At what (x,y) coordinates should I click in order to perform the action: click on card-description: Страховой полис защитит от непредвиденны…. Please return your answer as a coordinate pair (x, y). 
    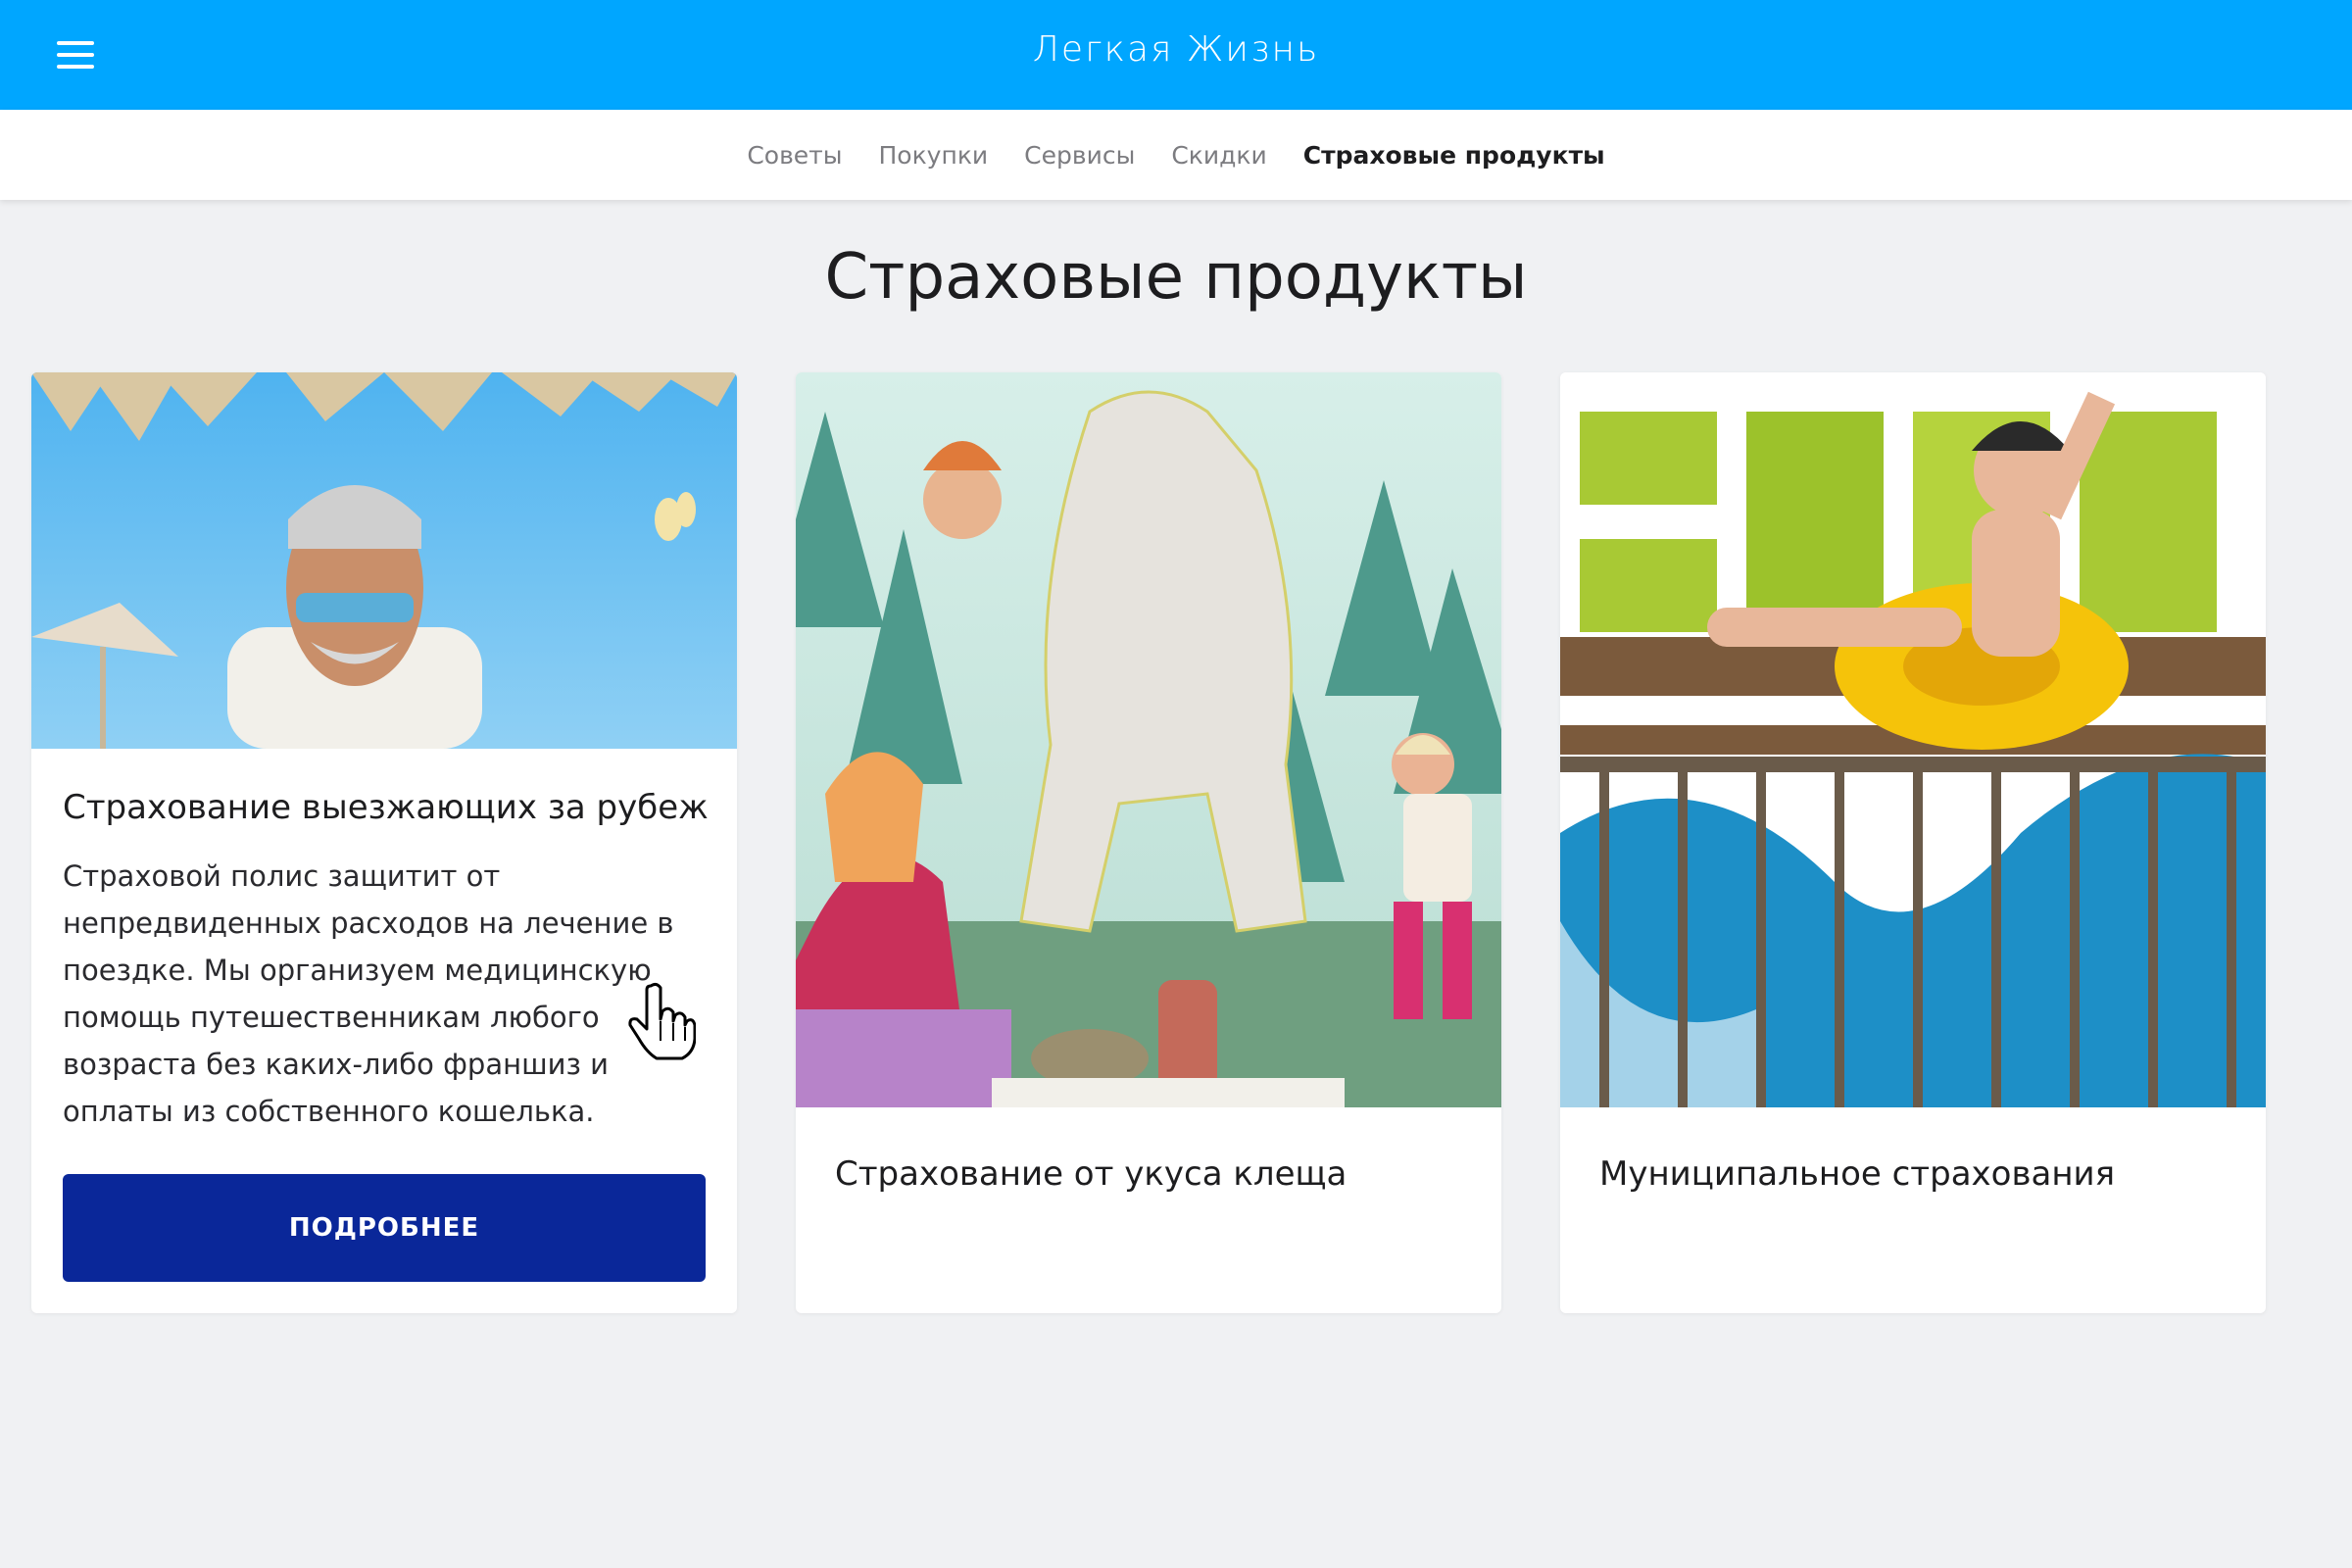
    Looking at the image, I should click on (368, 993).